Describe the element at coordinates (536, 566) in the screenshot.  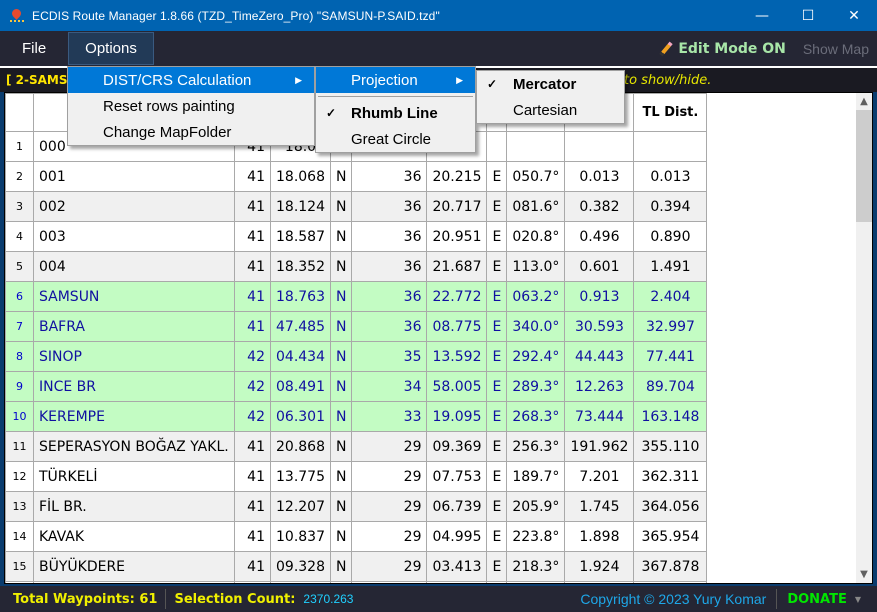
I see `cell-course: 218.3°` at that location.